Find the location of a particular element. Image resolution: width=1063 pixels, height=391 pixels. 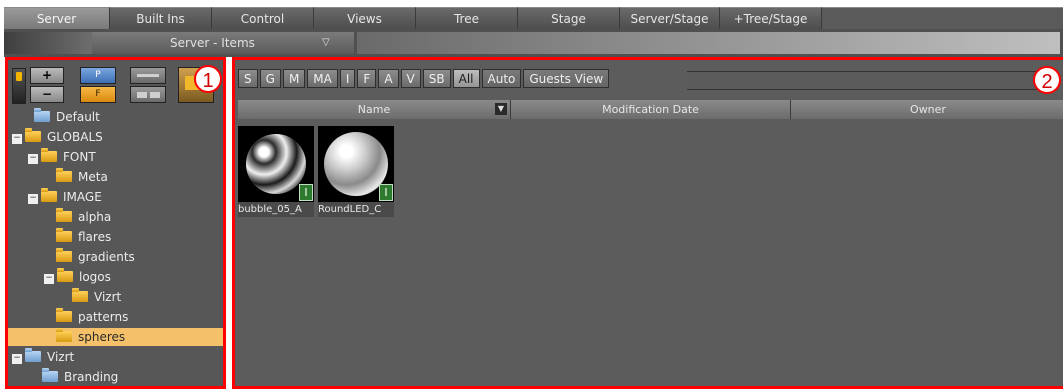

tree-item-logos: − logos is located at coordinates (77, 277).